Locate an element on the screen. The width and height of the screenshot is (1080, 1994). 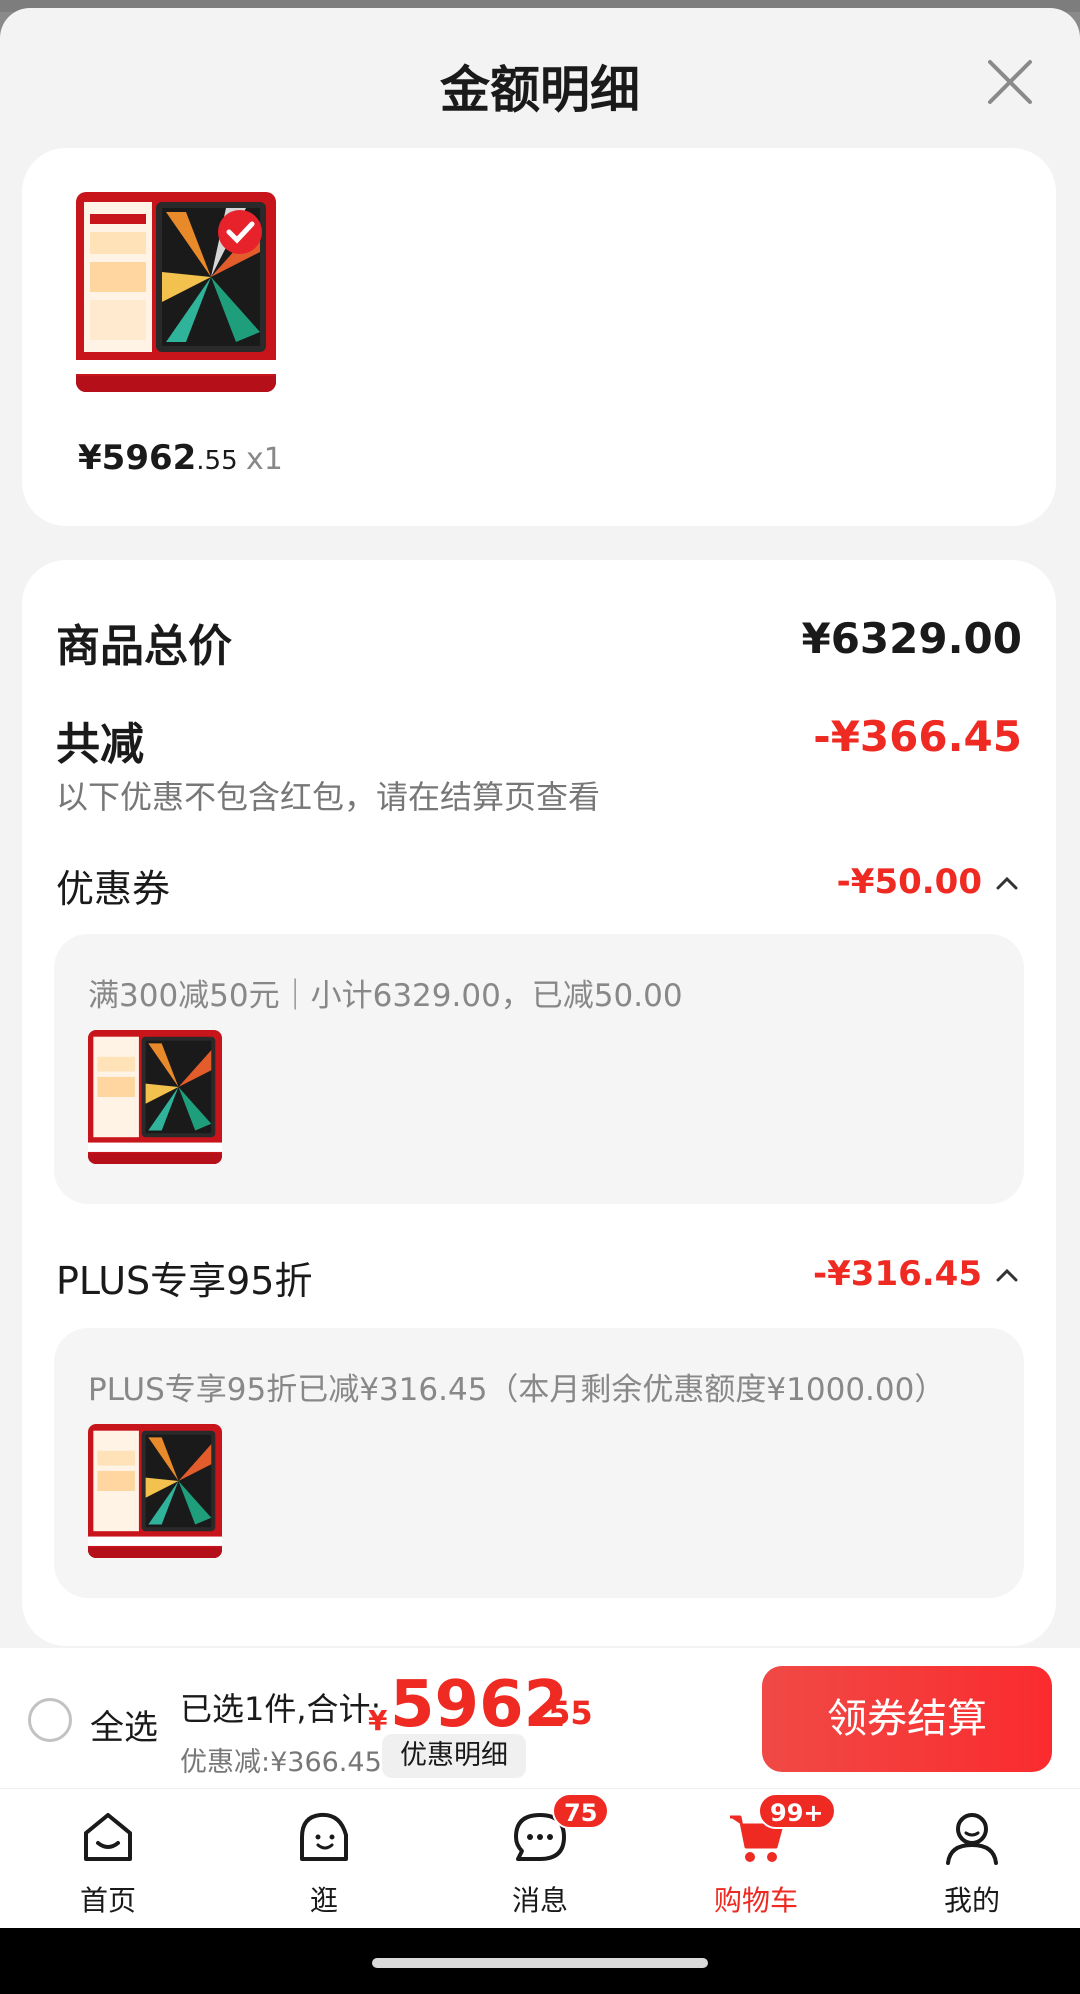
home-indicator is located at coordinates (540, 1963).